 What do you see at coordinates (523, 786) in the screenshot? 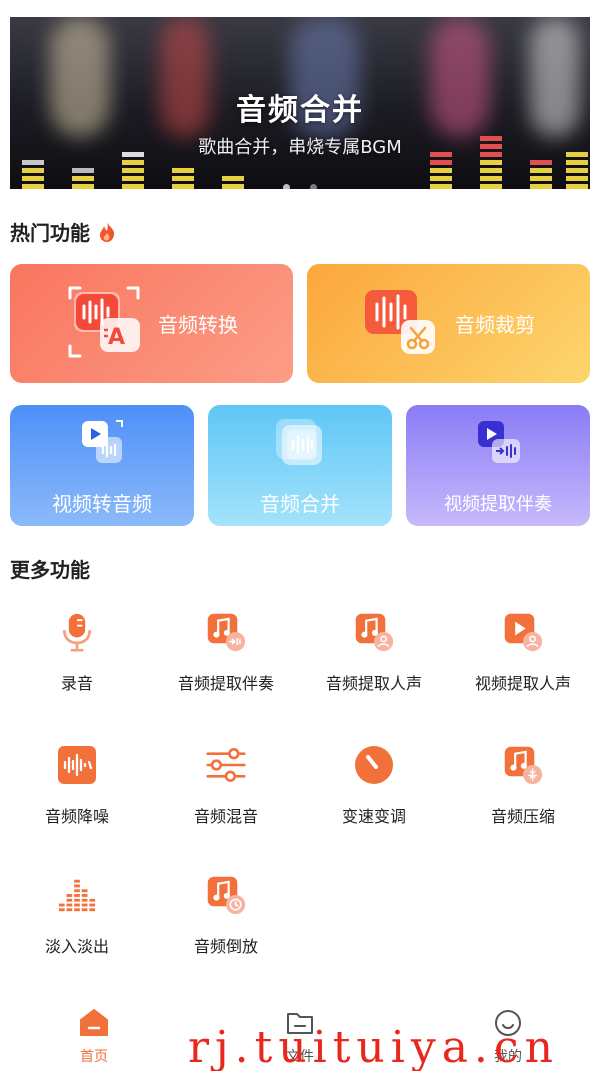
I see `feature-audio-compress: 音频压缩` at bounding box center [523, 786].